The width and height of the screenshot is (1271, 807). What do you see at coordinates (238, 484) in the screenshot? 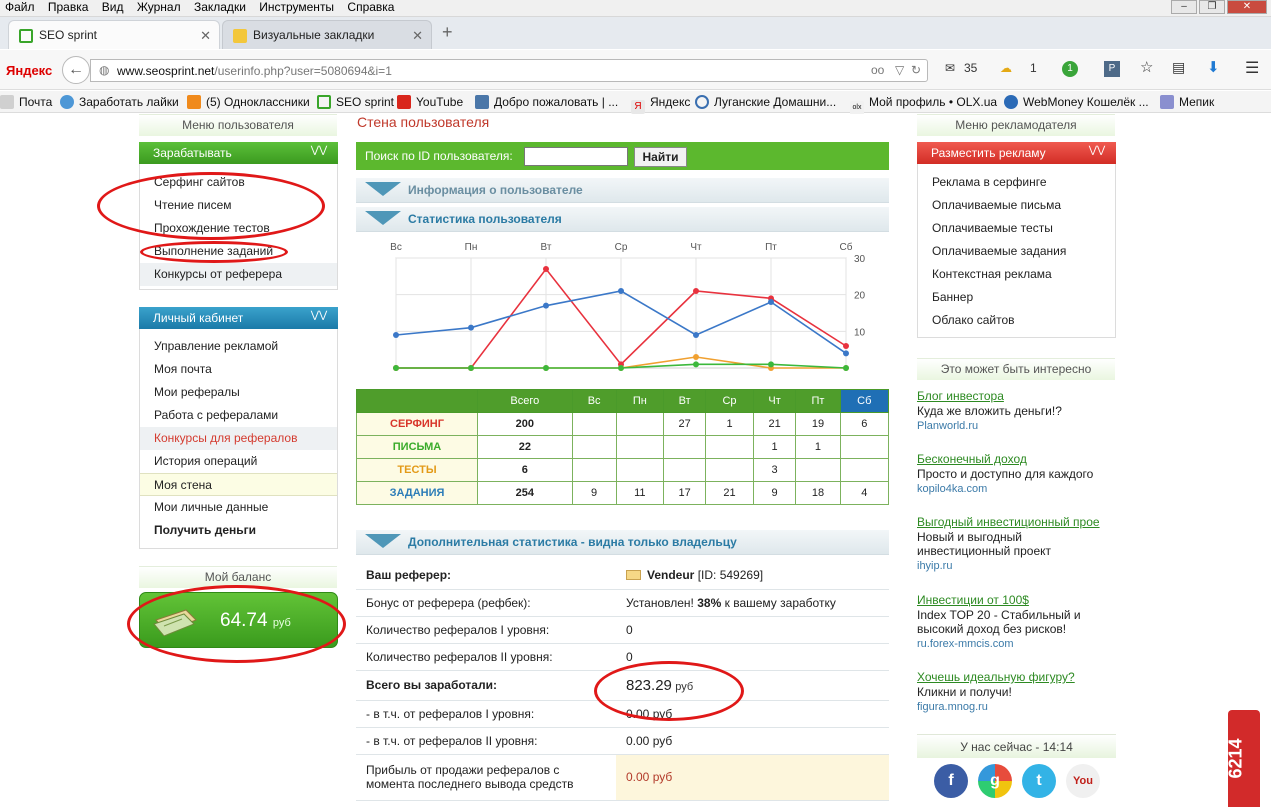
I see `menu-my-wall: Моя стена` at bounding box center [238, 484].